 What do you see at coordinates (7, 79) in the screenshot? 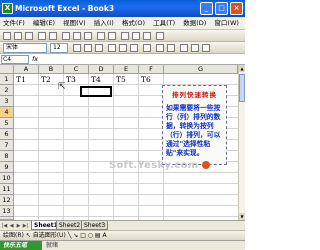
I see `row-header-1: 1` at bounding box center [7, 79].